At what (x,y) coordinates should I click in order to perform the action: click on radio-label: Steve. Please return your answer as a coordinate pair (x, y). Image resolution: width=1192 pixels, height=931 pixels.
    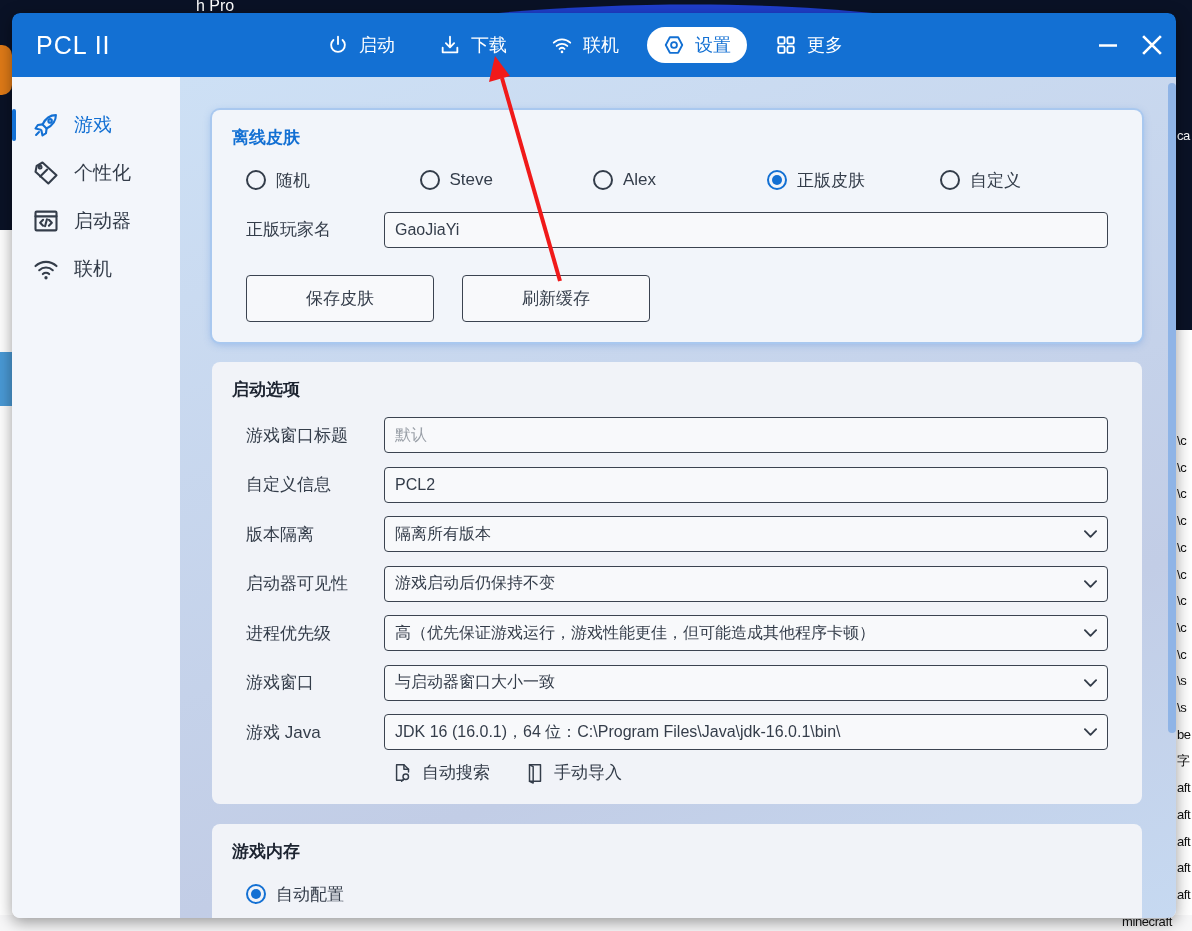
    Looking at the image, I should click on (471, 180).